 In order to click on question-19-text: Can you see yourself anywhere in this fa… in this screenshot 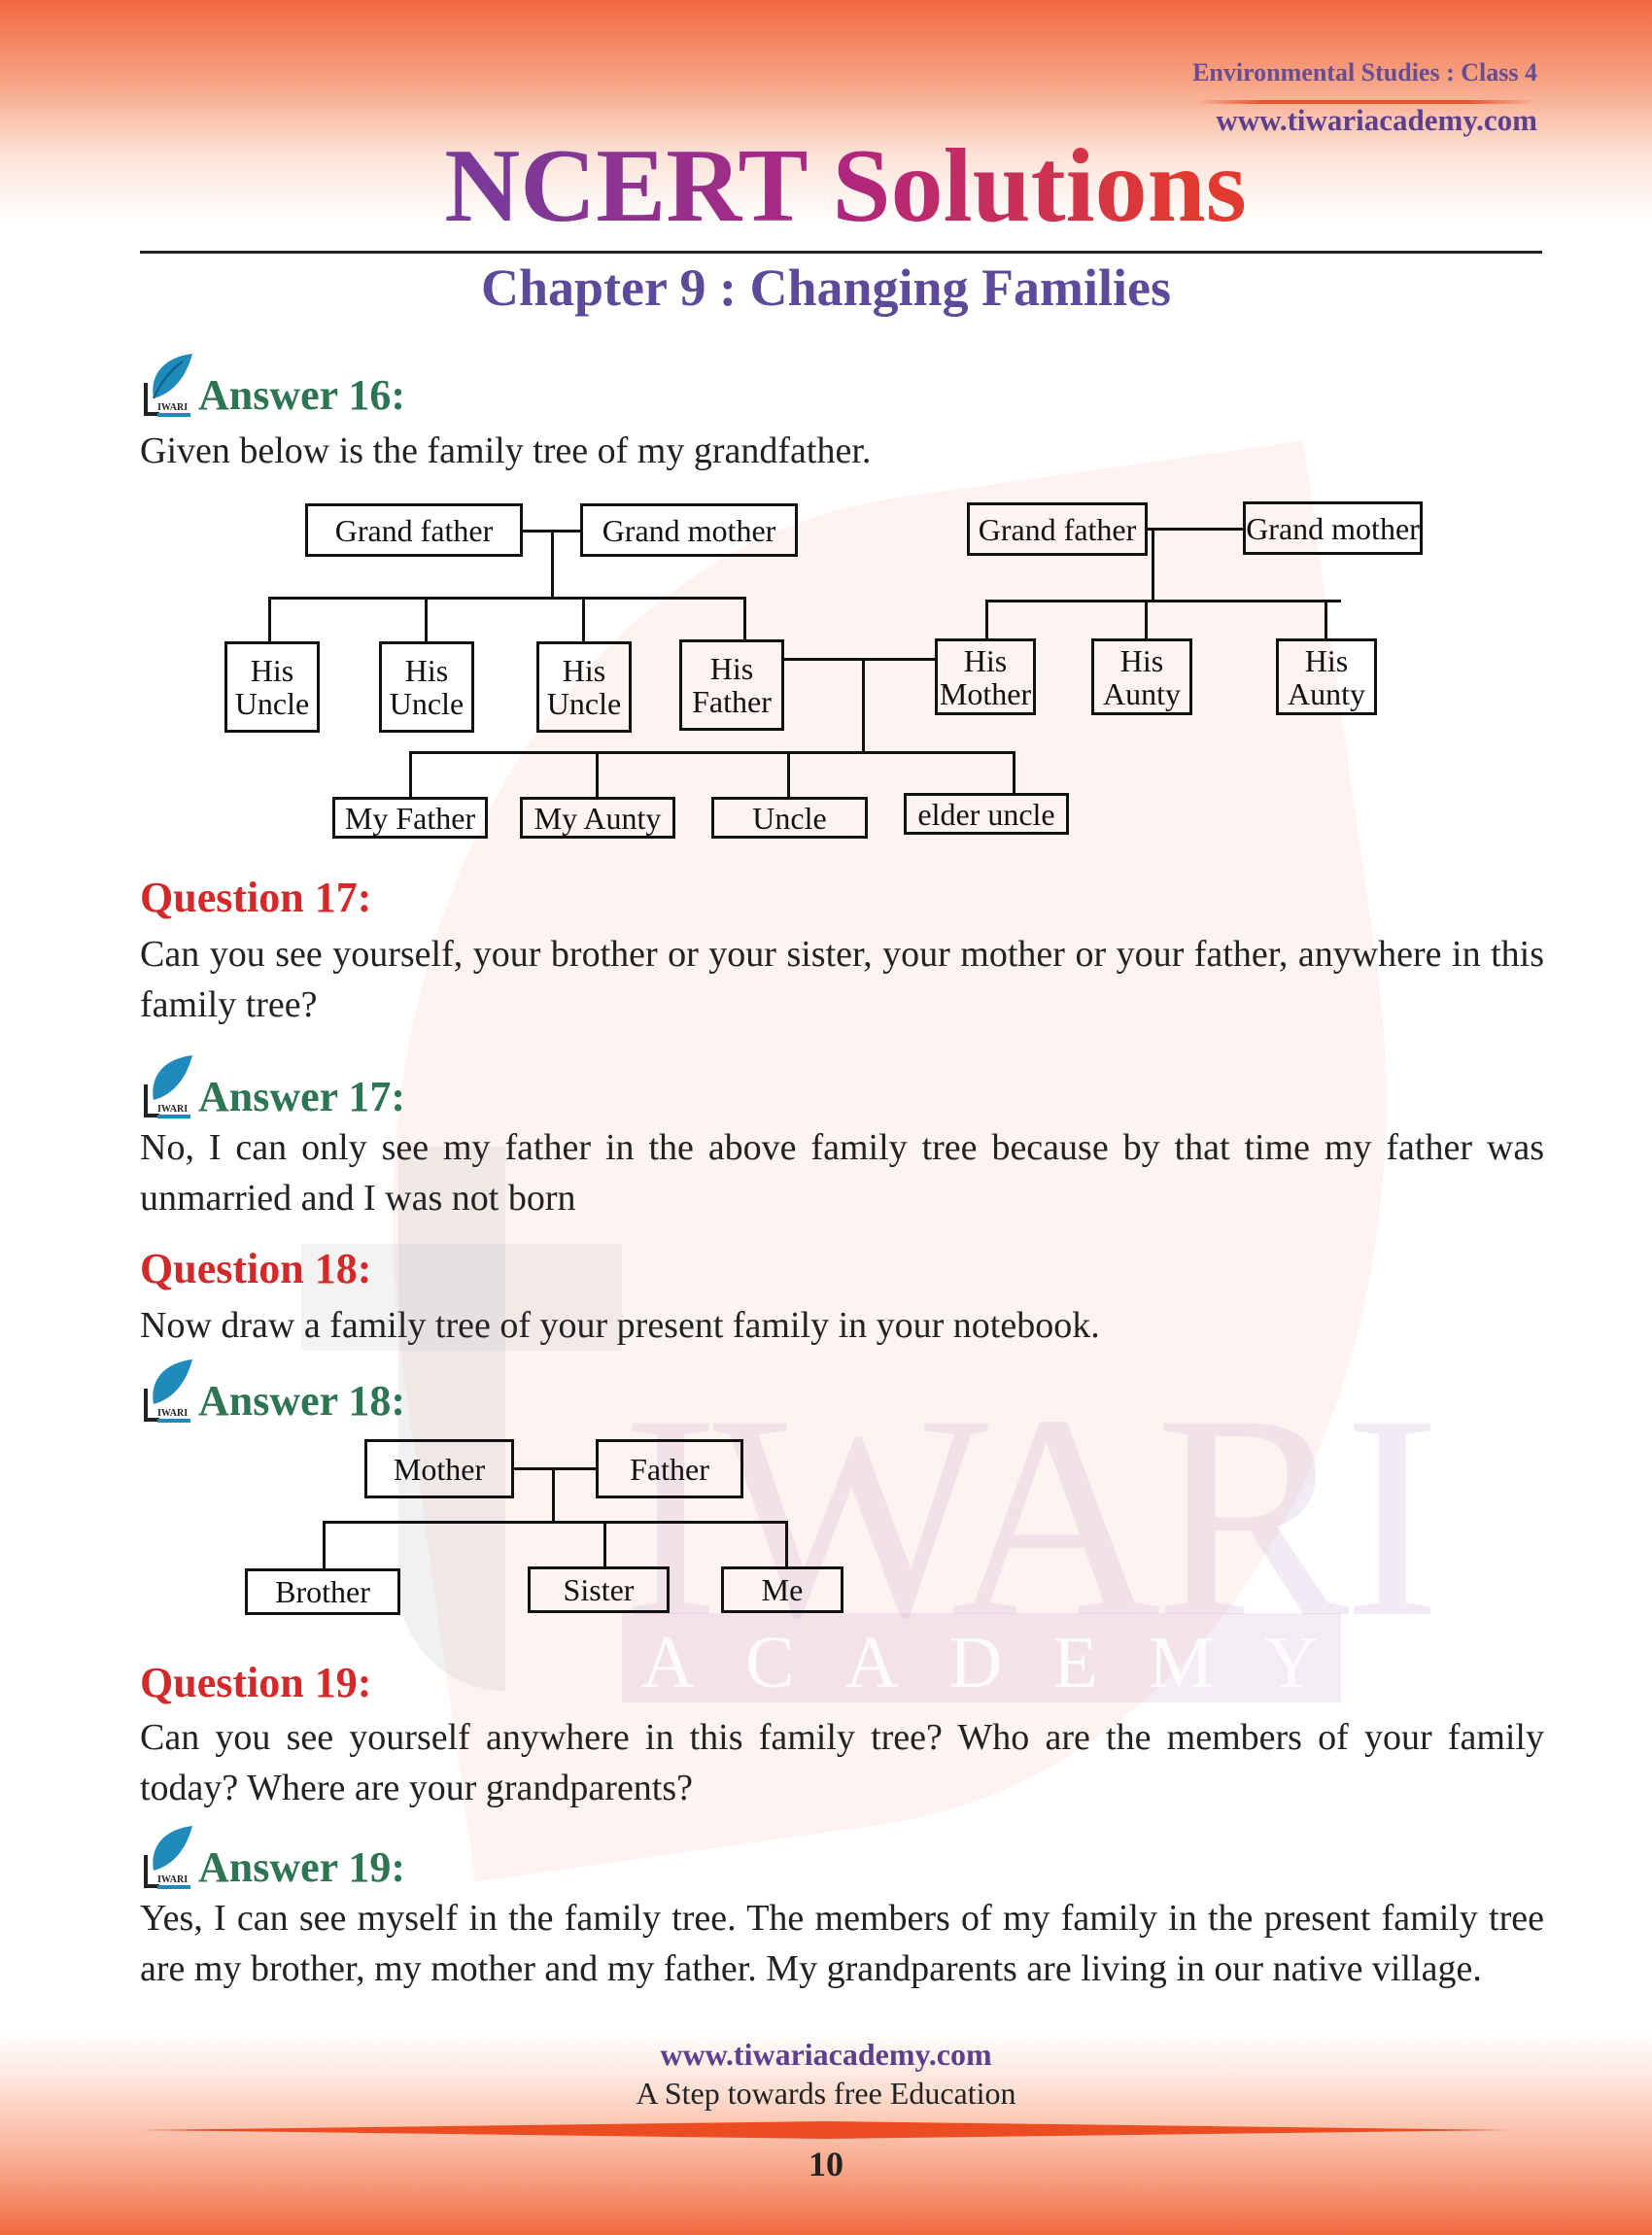, I will do `click(842, 1762)`.